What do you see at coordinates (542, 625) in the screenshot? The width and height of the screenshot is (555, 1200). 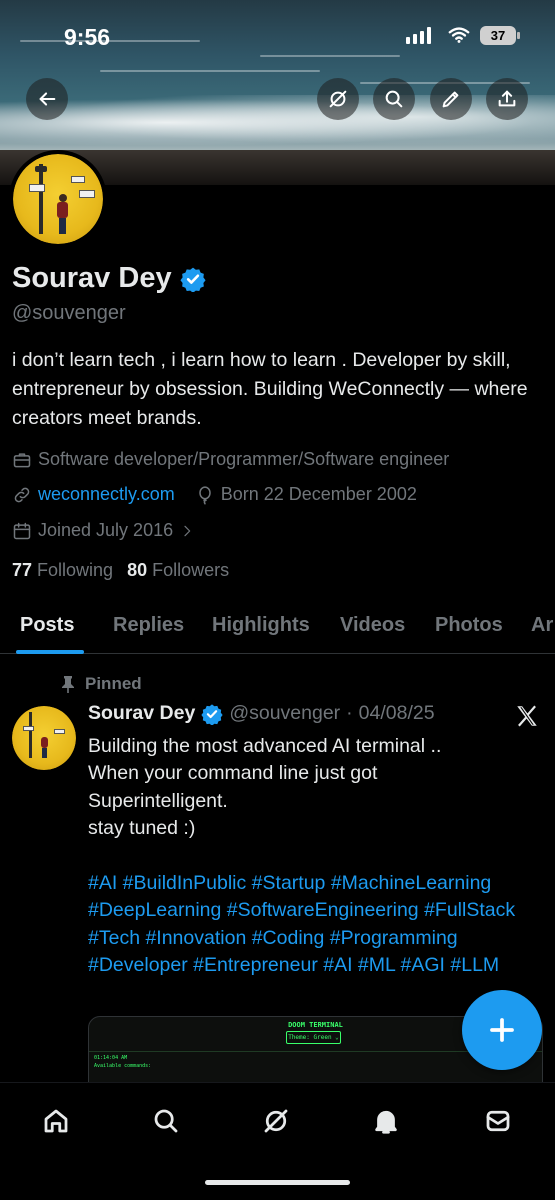 I see `tab-articles: Ar` at bounding box center [542, 625].